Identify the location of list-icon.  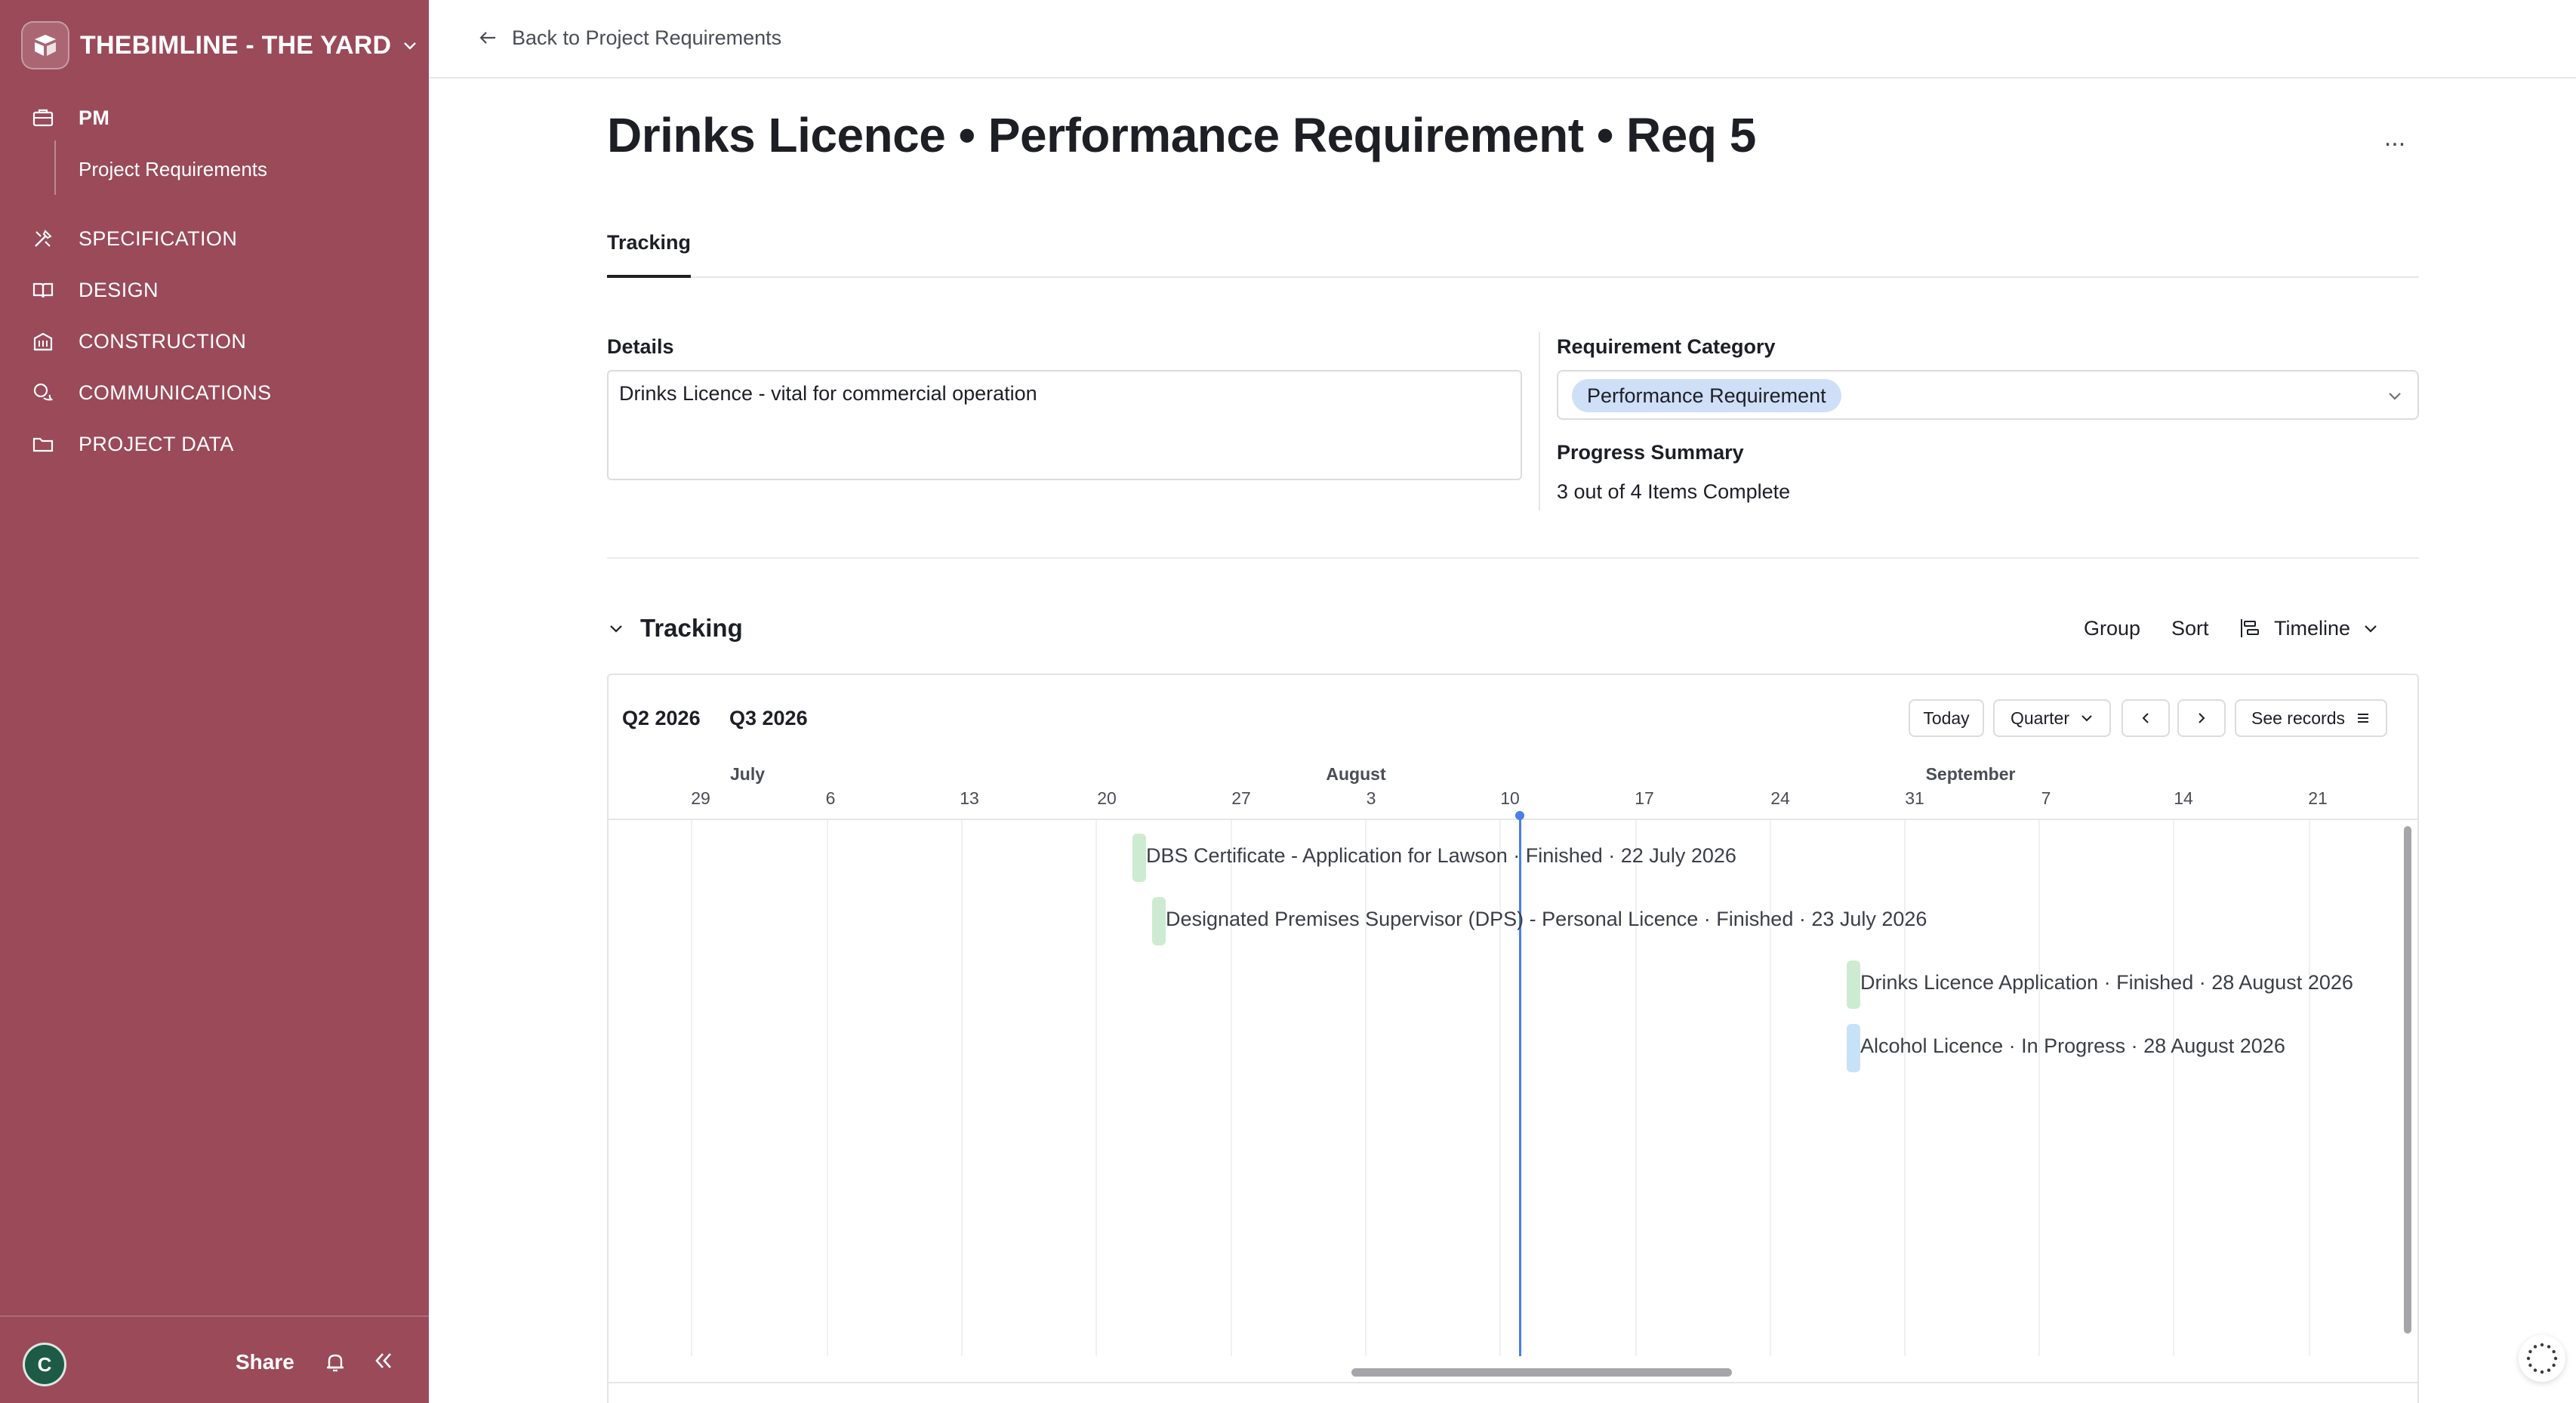
(2363, 718).